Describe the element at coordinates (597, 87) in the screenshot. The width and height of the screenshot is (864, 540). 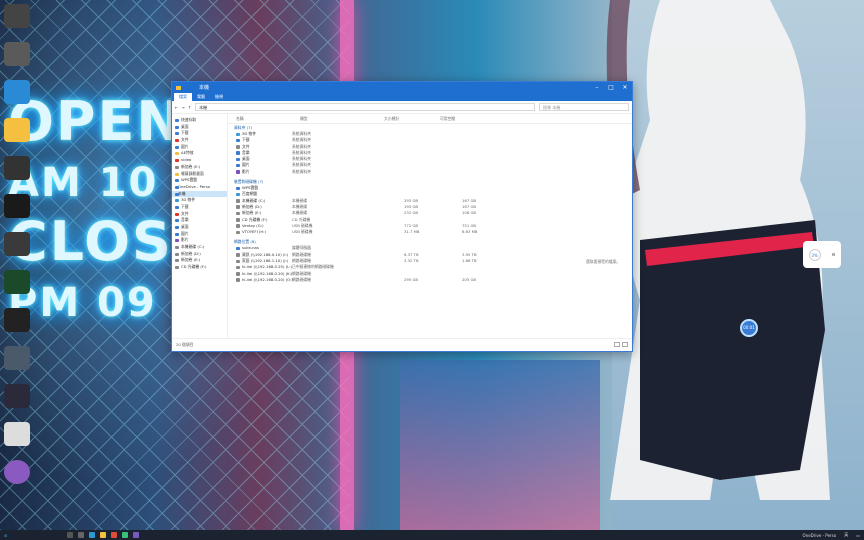
I see `minimize-button: –` at that location.